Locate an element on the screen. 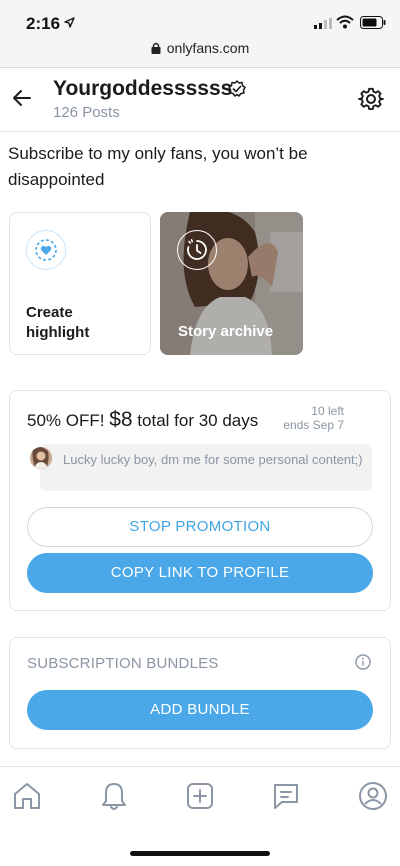  home-indicator is located at coordinates (200, 853).